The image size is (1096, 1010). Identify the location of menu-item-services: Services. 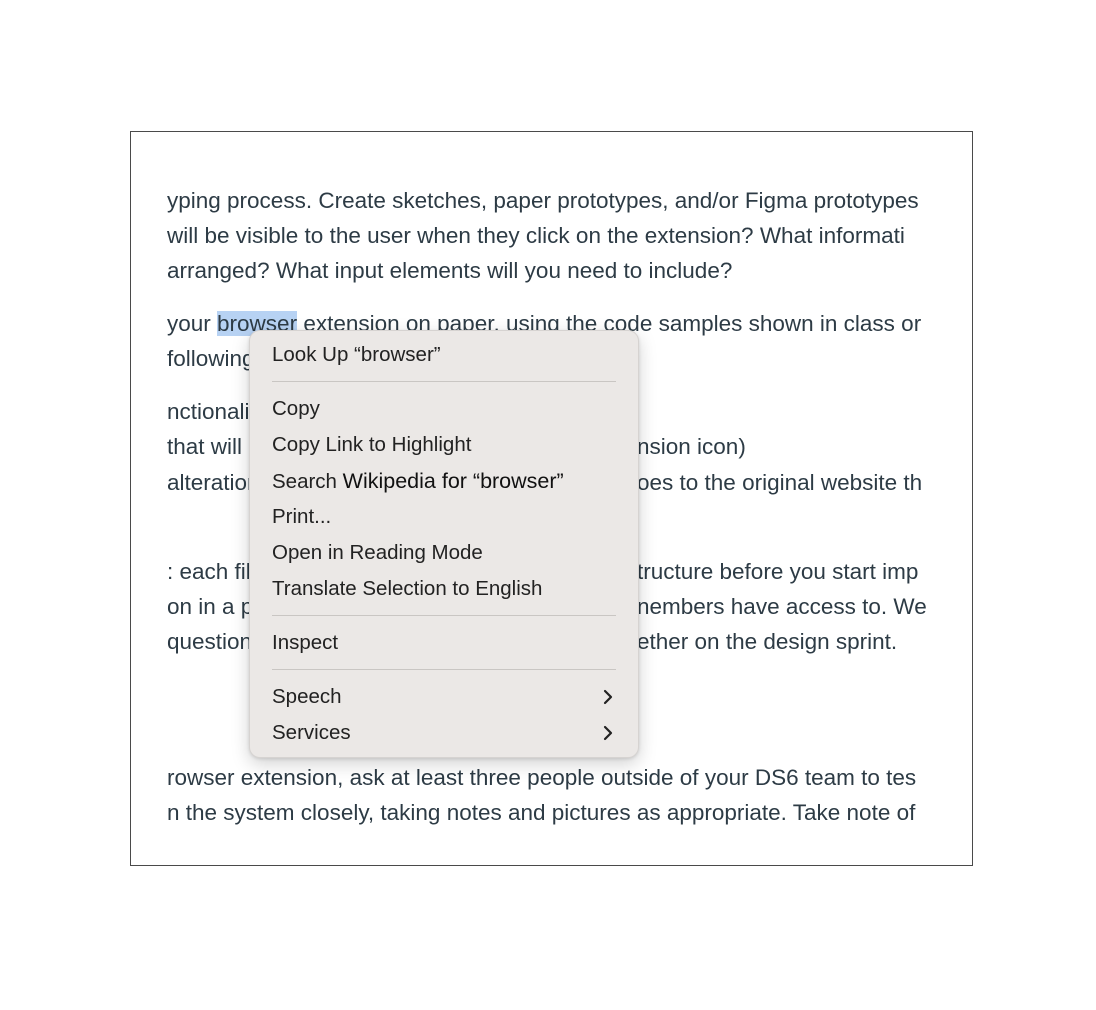
(444, 733).